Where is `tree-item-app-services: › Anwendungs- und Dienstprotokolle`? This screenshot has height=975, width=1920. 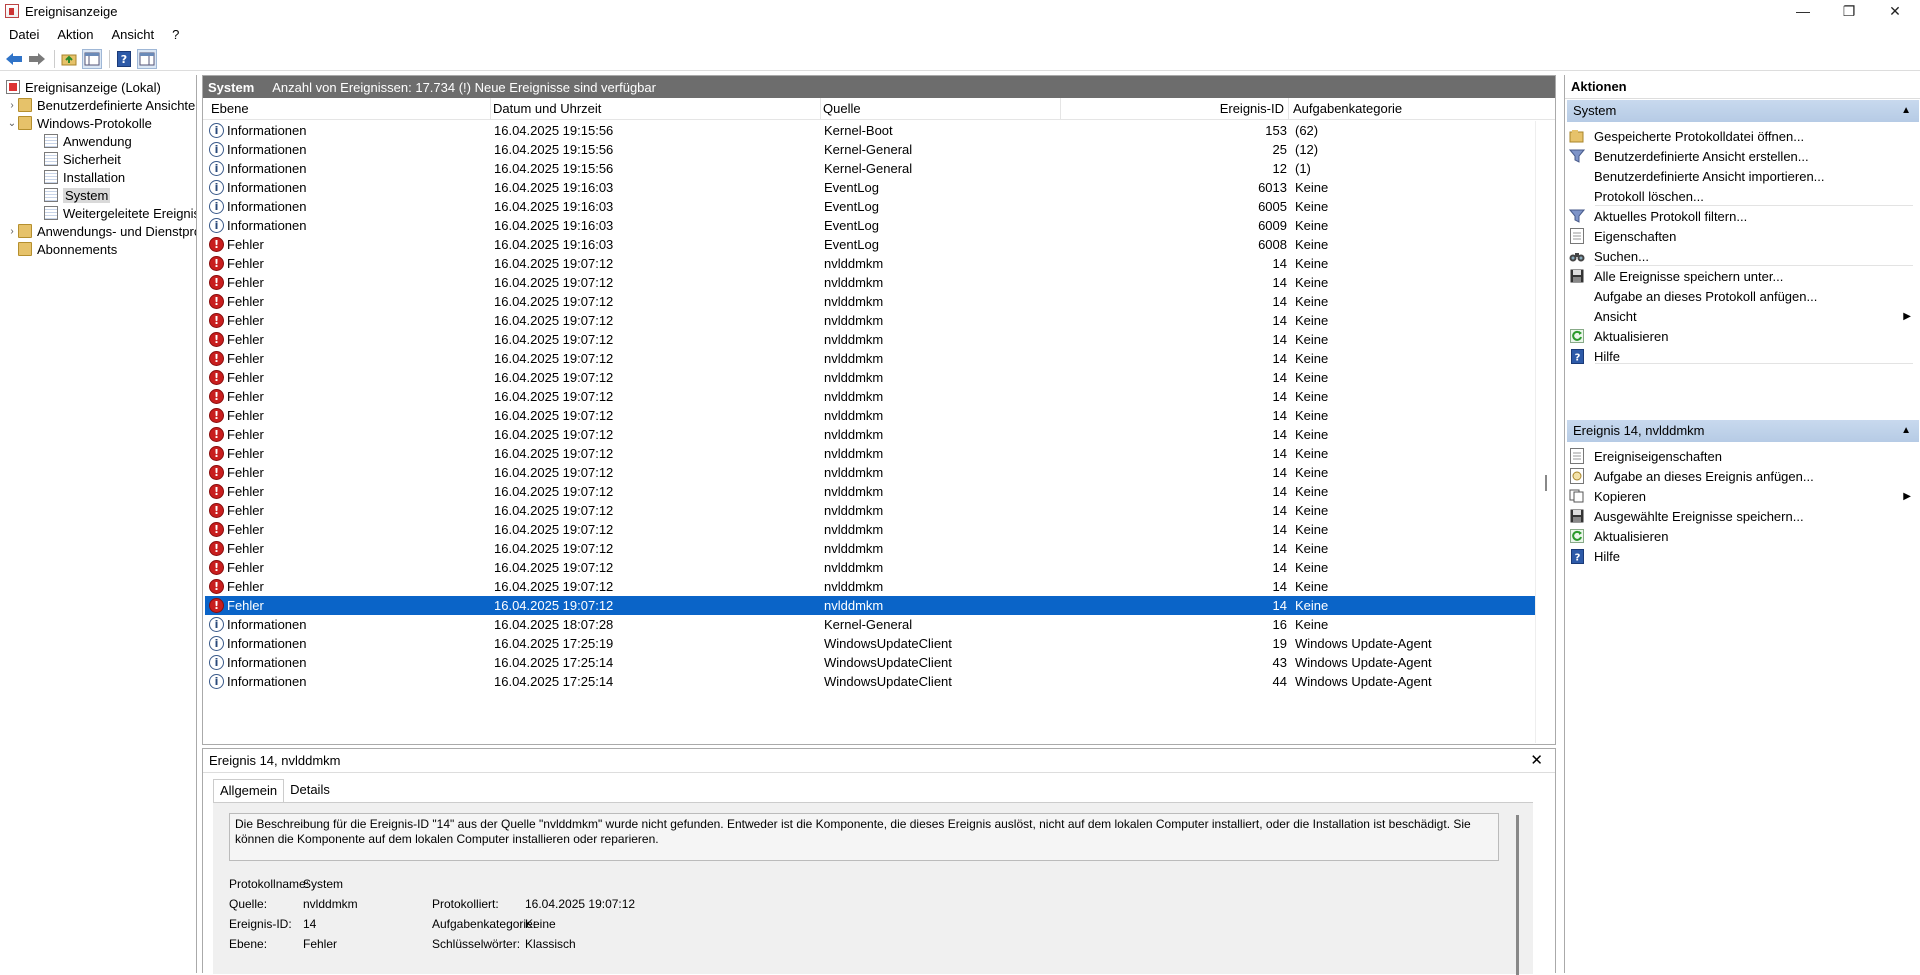 tree-item-app-services: › Anwendungs- und Dienstprotokolle is located at coordinates (101, 231).